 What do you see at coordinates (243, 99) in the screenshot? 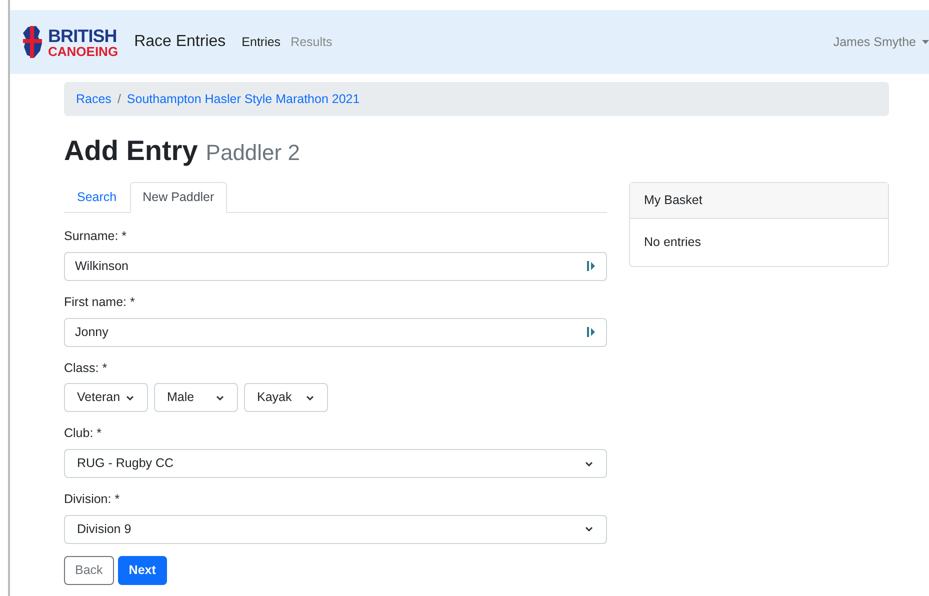
I see `breadcrumb-link: Southampton Hasler Style Marathon 2021` at bounding box center [243, 99].